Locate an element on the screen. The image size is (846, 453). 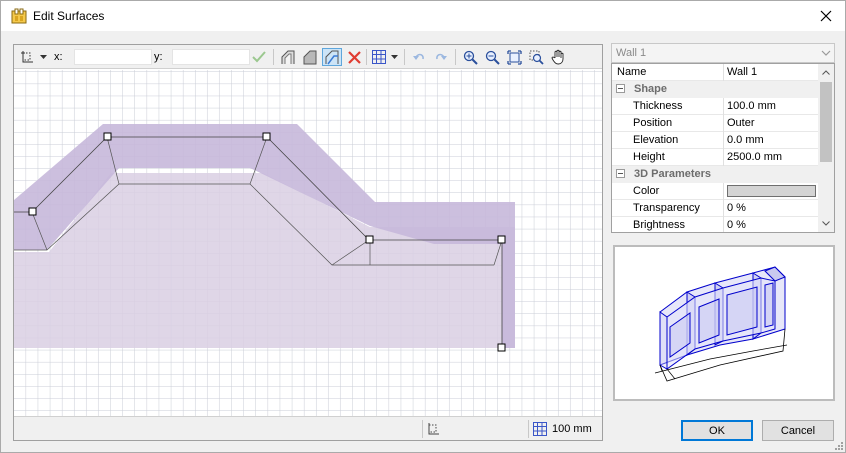
title-bar: Edit Surfaces is located at coordinates (423, 16).